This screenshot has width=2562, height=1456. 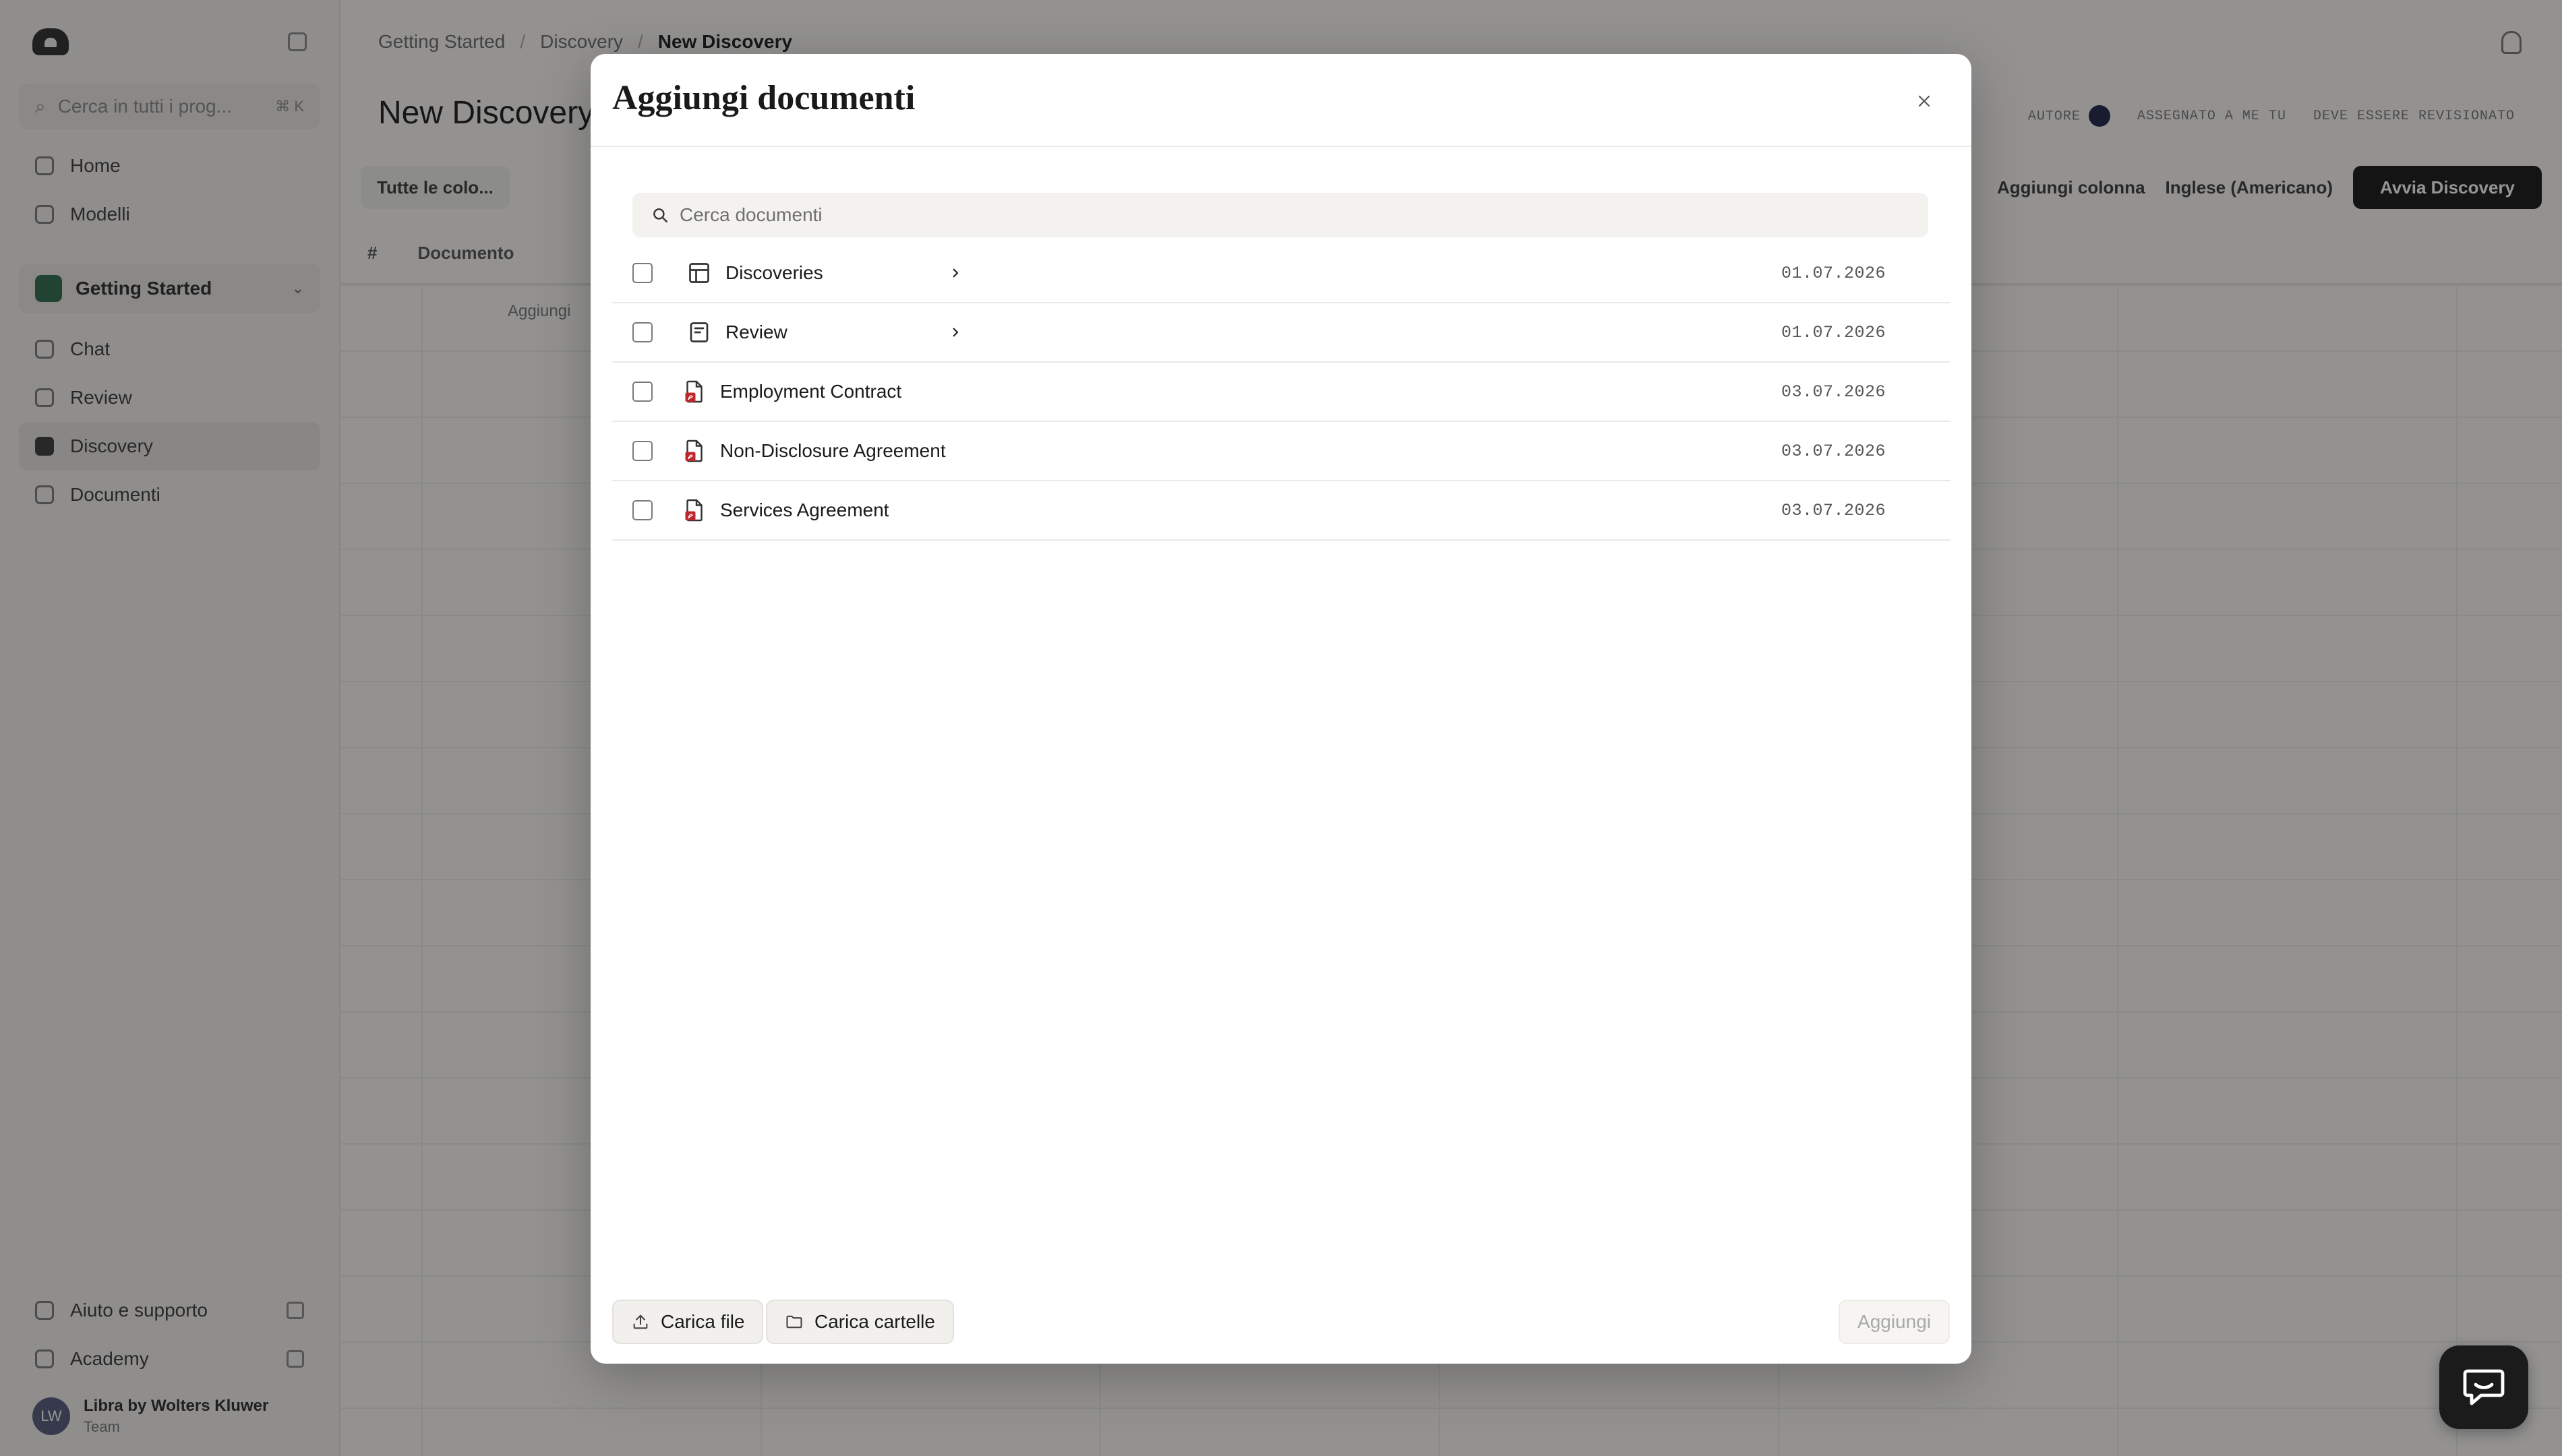 What do you see at coordinates (774, 272) in the screenshot?
I see `document-name: Discoveries` at bounding box center [774, 272].